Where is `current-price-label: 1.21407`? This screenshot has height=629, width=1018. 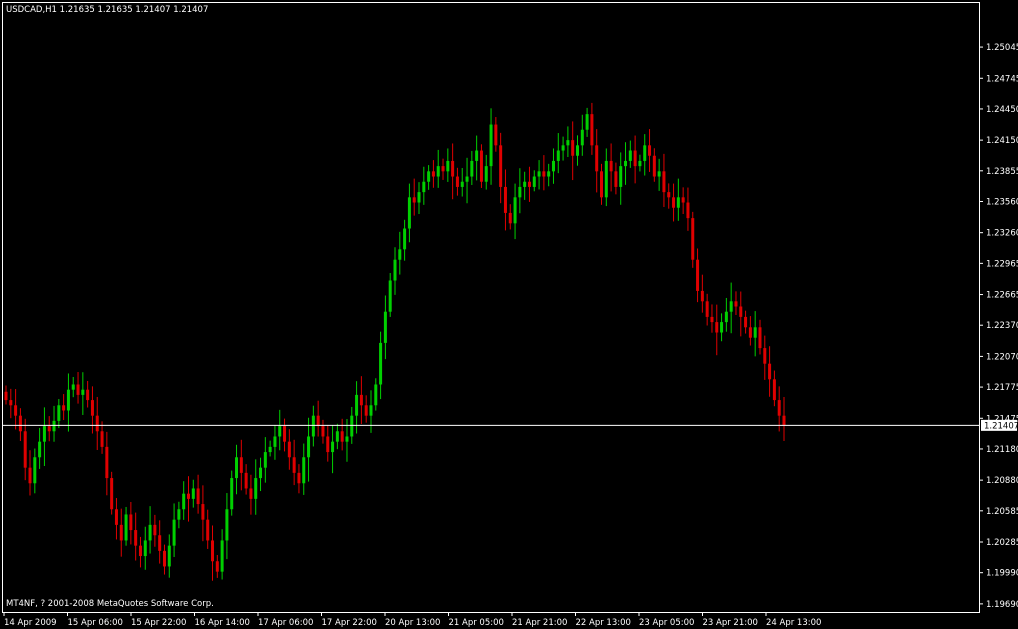
current-price-label: 1.21407 is located at coordinates (1001, 426).